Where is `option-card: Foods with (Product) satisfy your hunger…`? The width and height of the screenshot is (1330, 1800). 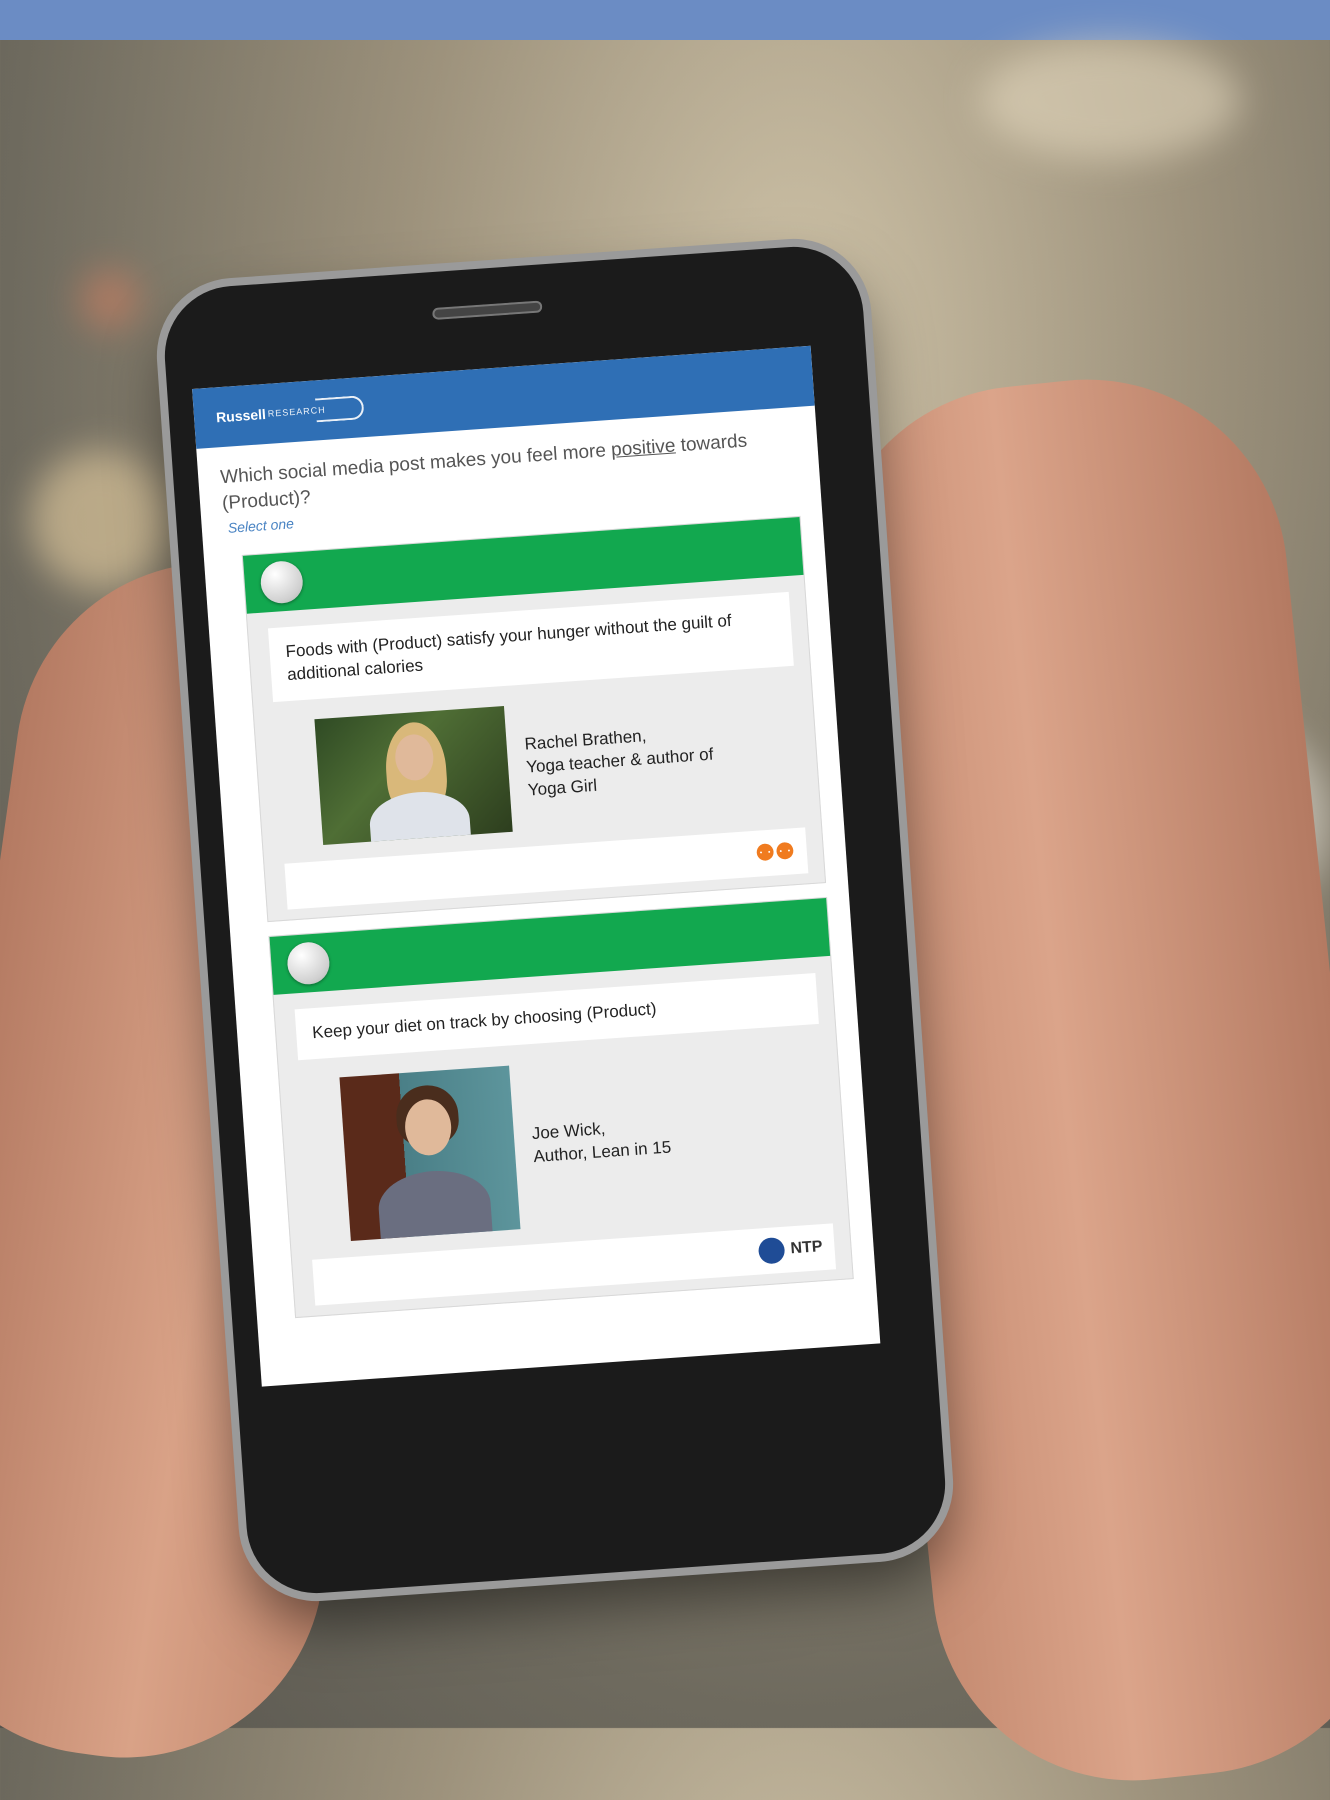 option-card: Foods with (Product) satisfy your hunger… is located at coordinates (534, 719).